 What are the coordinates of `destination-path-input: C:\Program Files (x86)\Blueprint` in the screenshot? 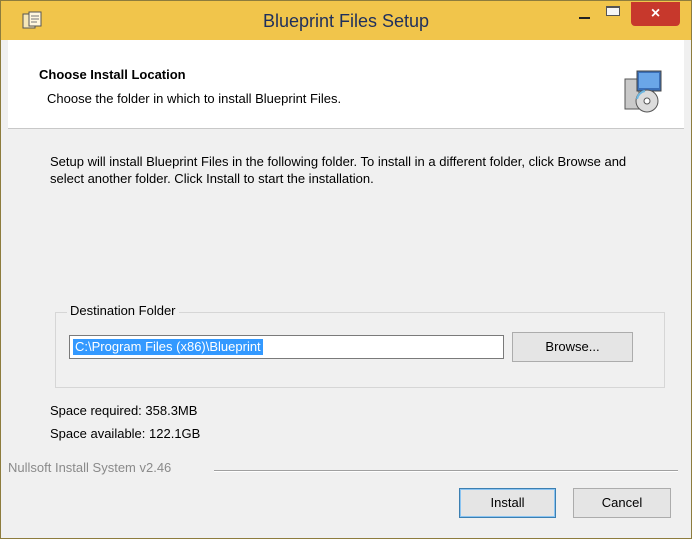 It's located at (286, 347).